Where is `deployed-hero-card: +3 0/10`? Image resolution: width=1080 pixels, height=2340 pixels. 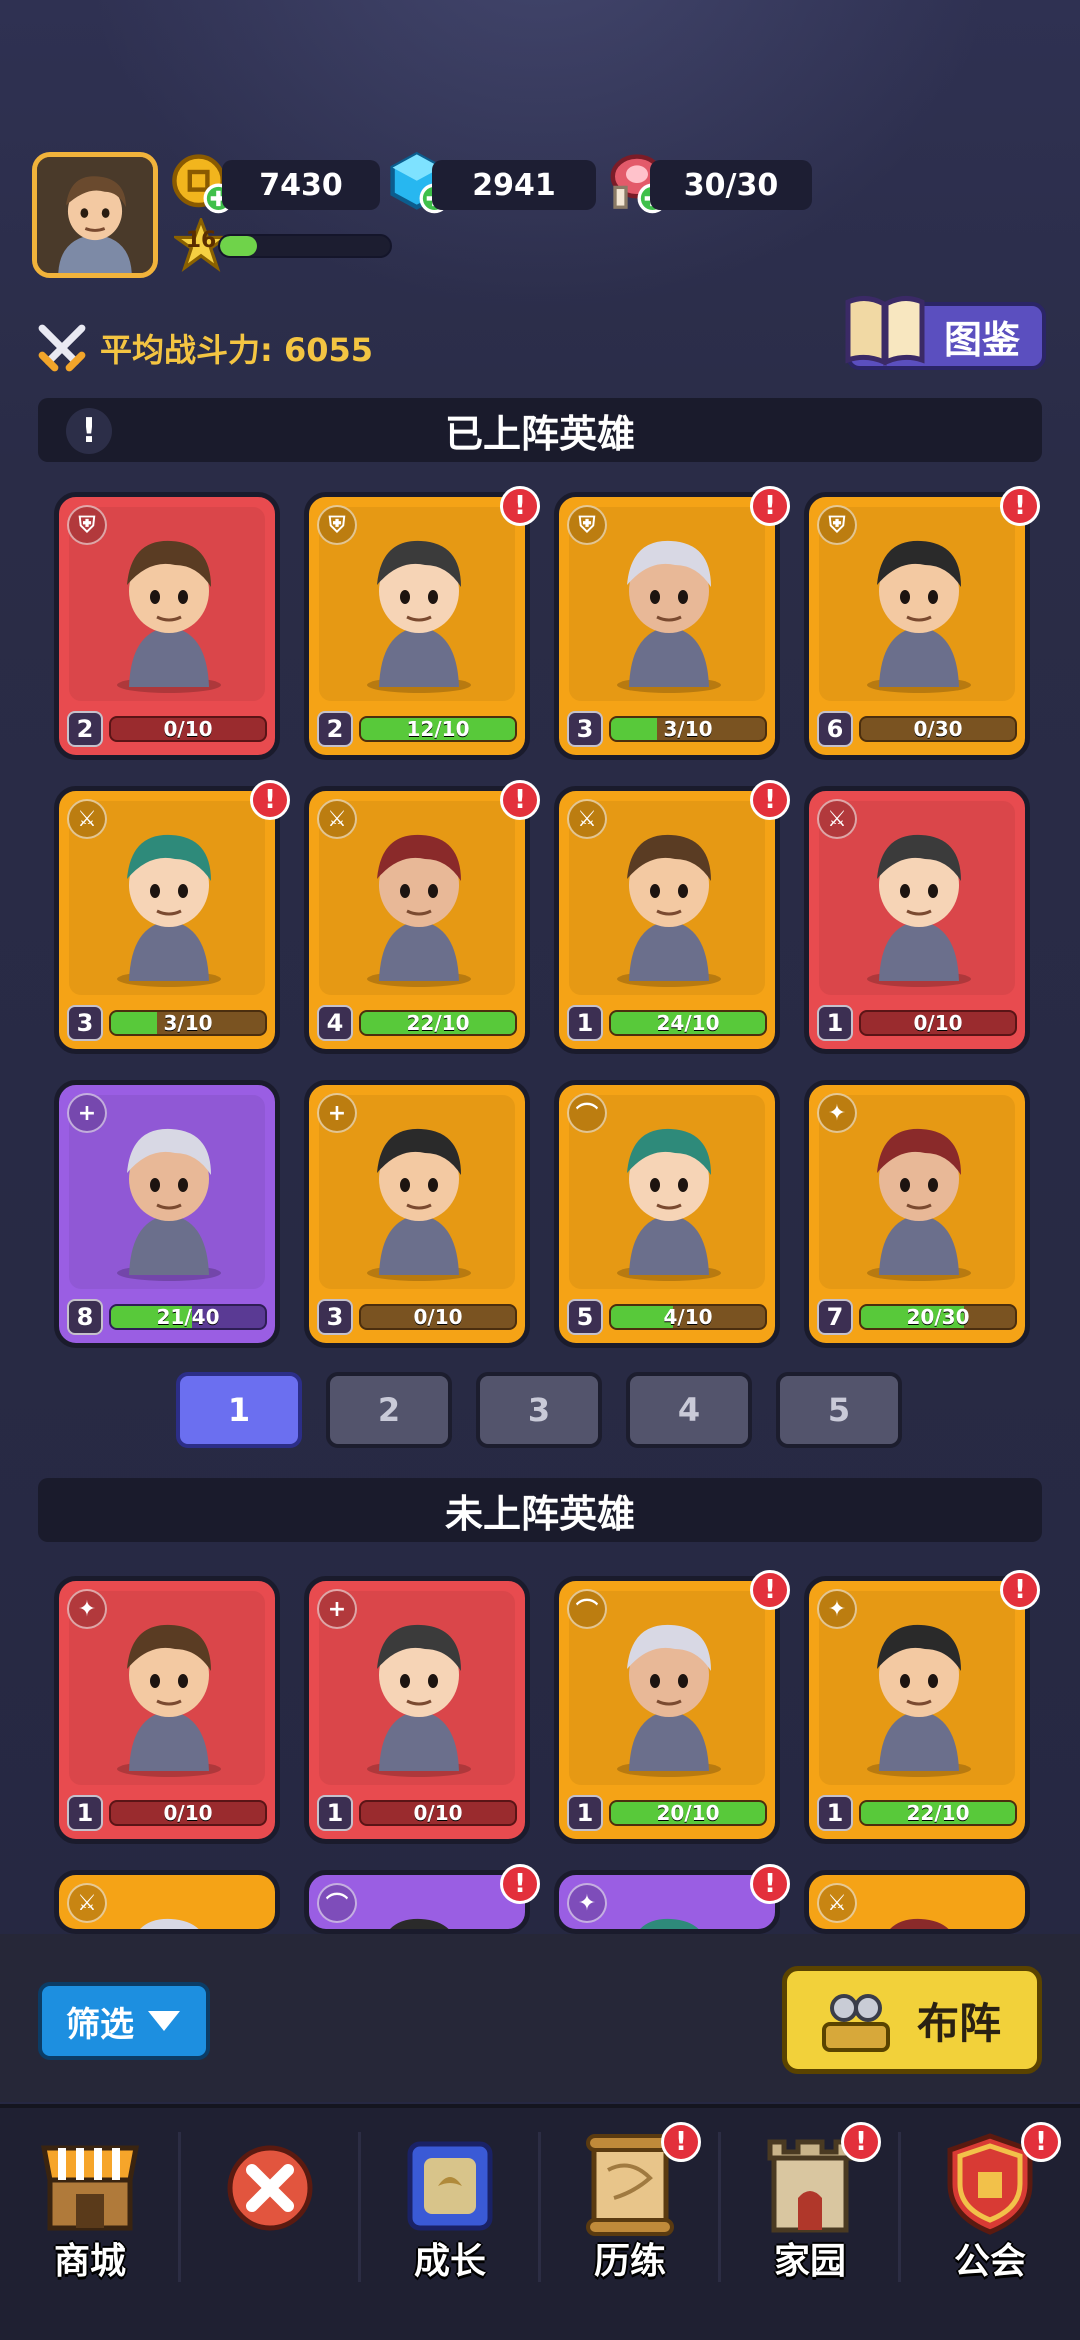 deployed-hero-card: +3 0/10 is located at coordinates (417, 1214).